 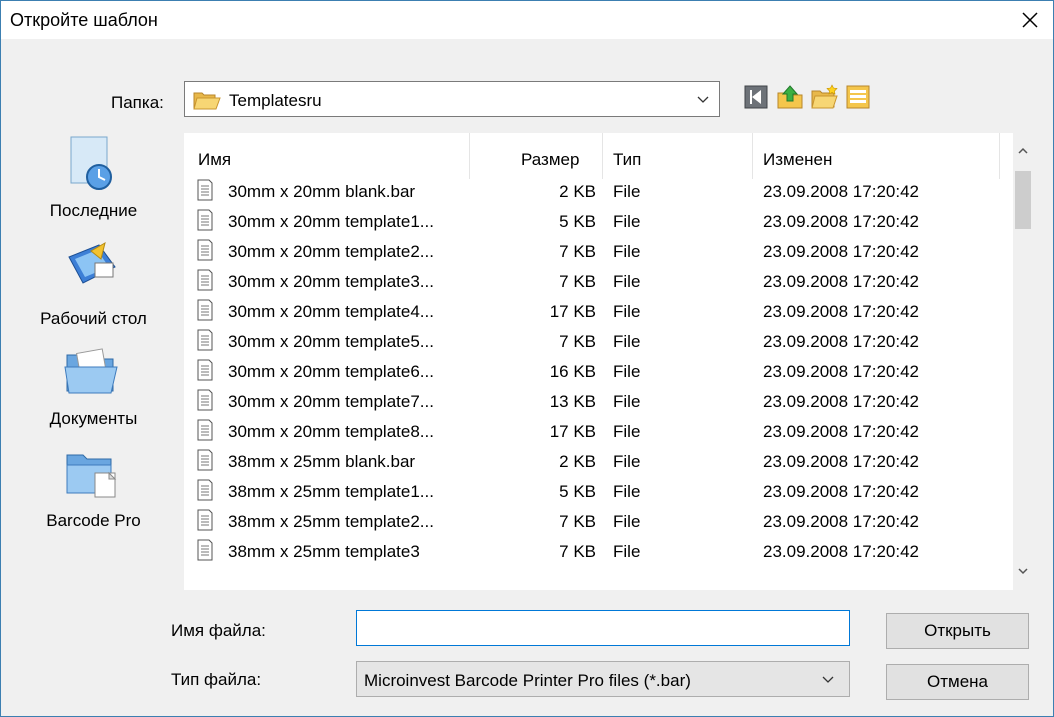 What do you see at coordinates (797, 160) in the screenshot?
I see `column-modified: Изменен` at bounding box center [797, 160].